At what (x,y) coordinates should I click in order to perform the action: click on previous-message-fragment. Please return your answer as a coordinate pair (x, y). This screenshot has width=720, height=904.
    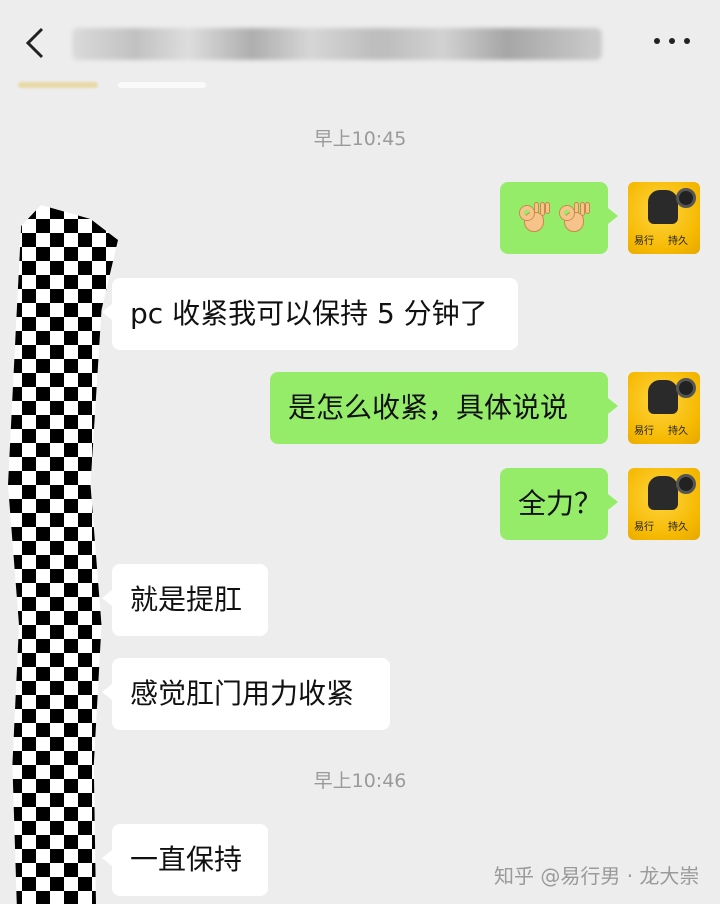
    Looking at the image, I should click on (113, 86).